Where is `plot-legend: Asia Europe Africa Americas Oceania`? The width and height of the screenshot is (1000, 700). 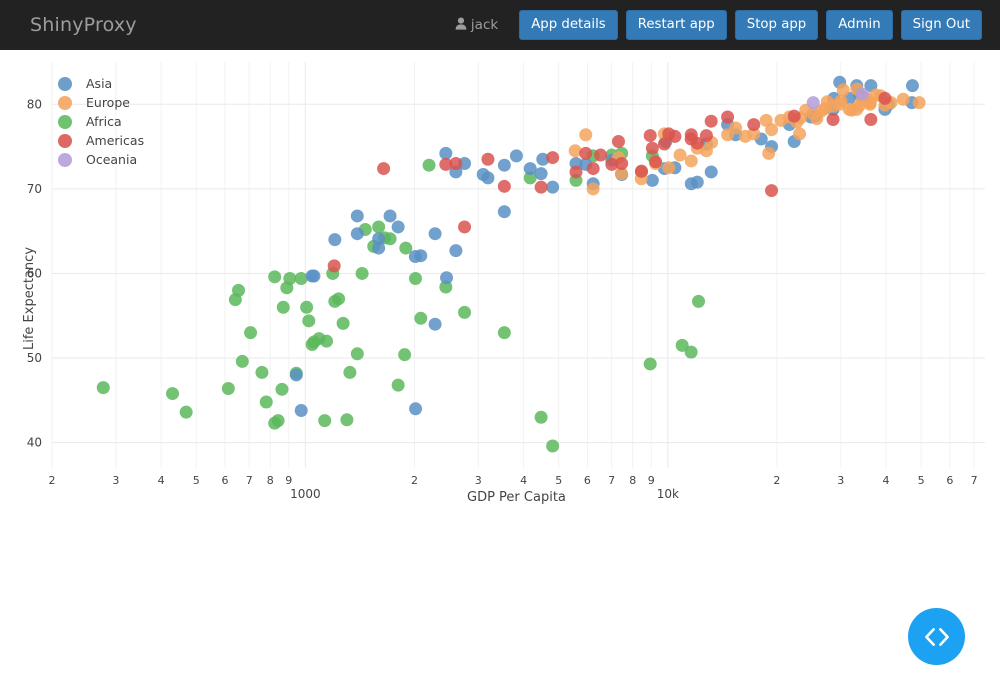 plot-legend: Asia Europe Africa Americas Oceania is located at coordinates (101, 121).